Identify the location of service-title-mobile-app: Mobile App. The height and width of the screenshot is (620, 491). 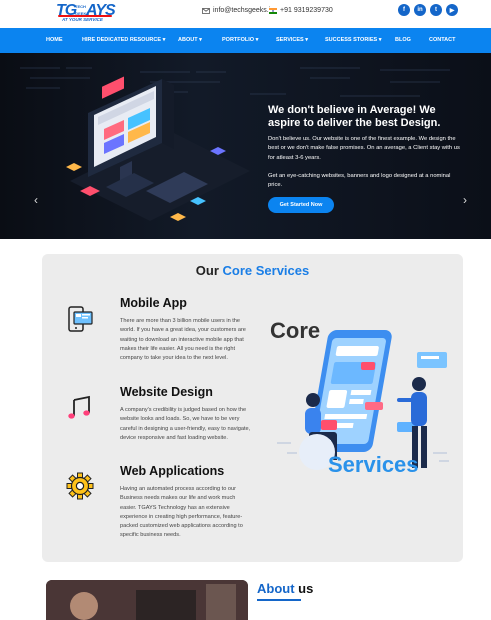
(153, 303).